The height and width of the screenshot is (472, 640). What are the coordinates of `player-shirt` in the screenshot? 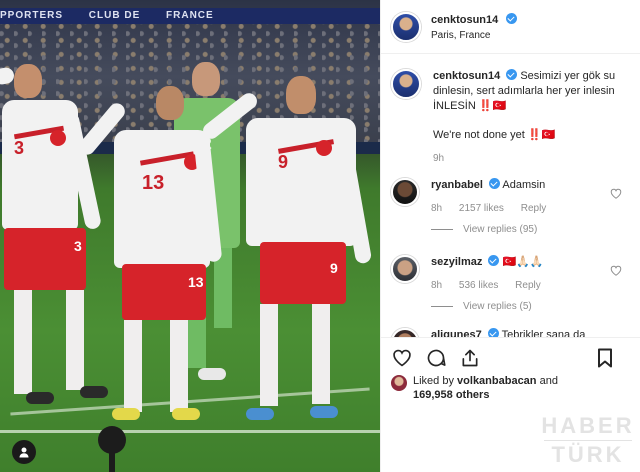 It's located at (301, 182).